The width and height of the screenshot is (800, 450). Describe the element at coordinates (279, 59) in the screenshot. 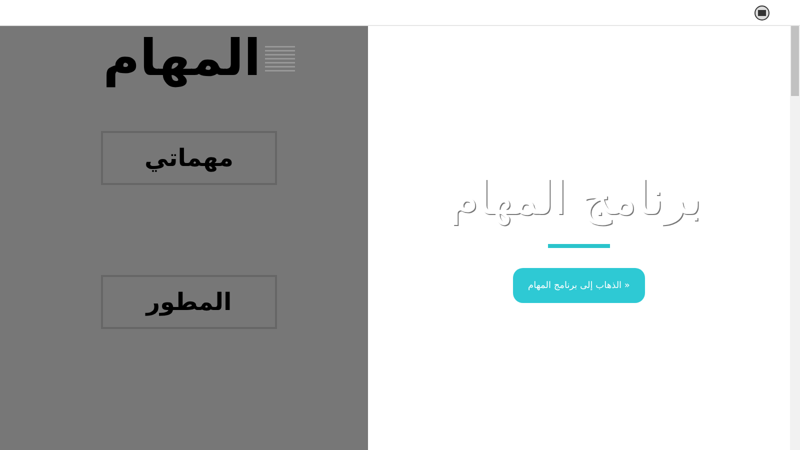

I see `lines-icon` at that location.